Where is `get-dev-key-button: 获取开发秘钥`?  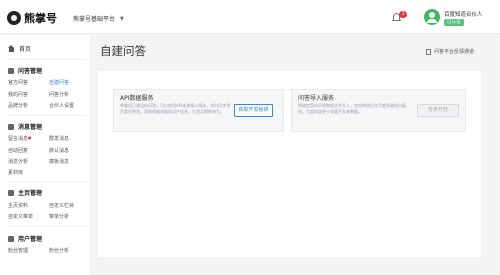
get-dev-key-button: 获取开发秘钥 is located at coordinates (253, 110).